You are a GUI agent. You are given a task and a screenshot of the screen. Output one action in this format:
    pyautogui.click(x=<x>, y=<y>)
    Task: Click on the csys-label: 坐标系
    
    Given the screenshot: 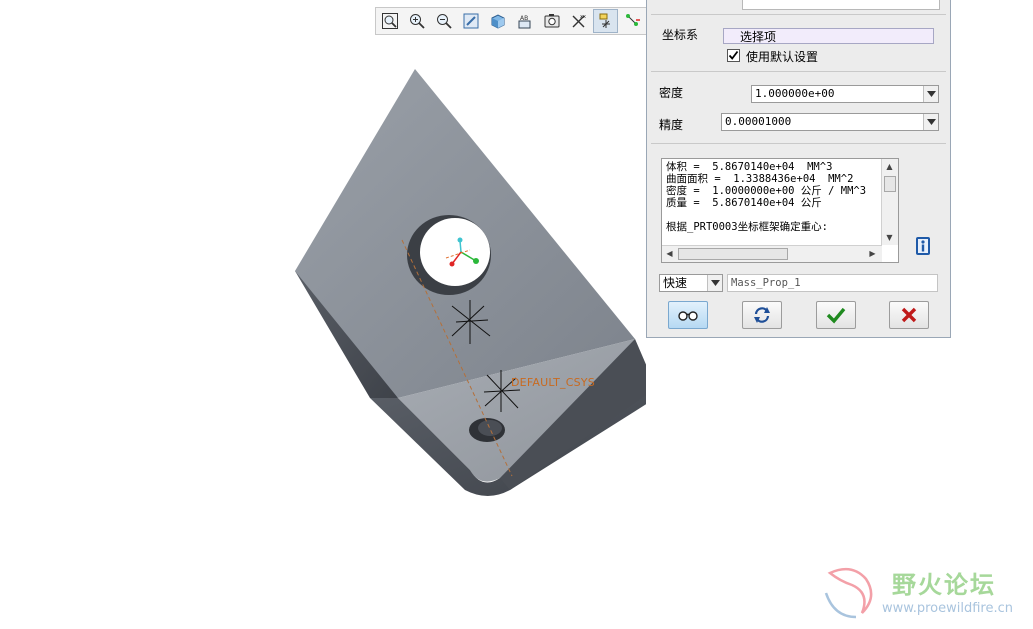 What is the action you would take?
    pyautogui.click(x=680, y=35)
    